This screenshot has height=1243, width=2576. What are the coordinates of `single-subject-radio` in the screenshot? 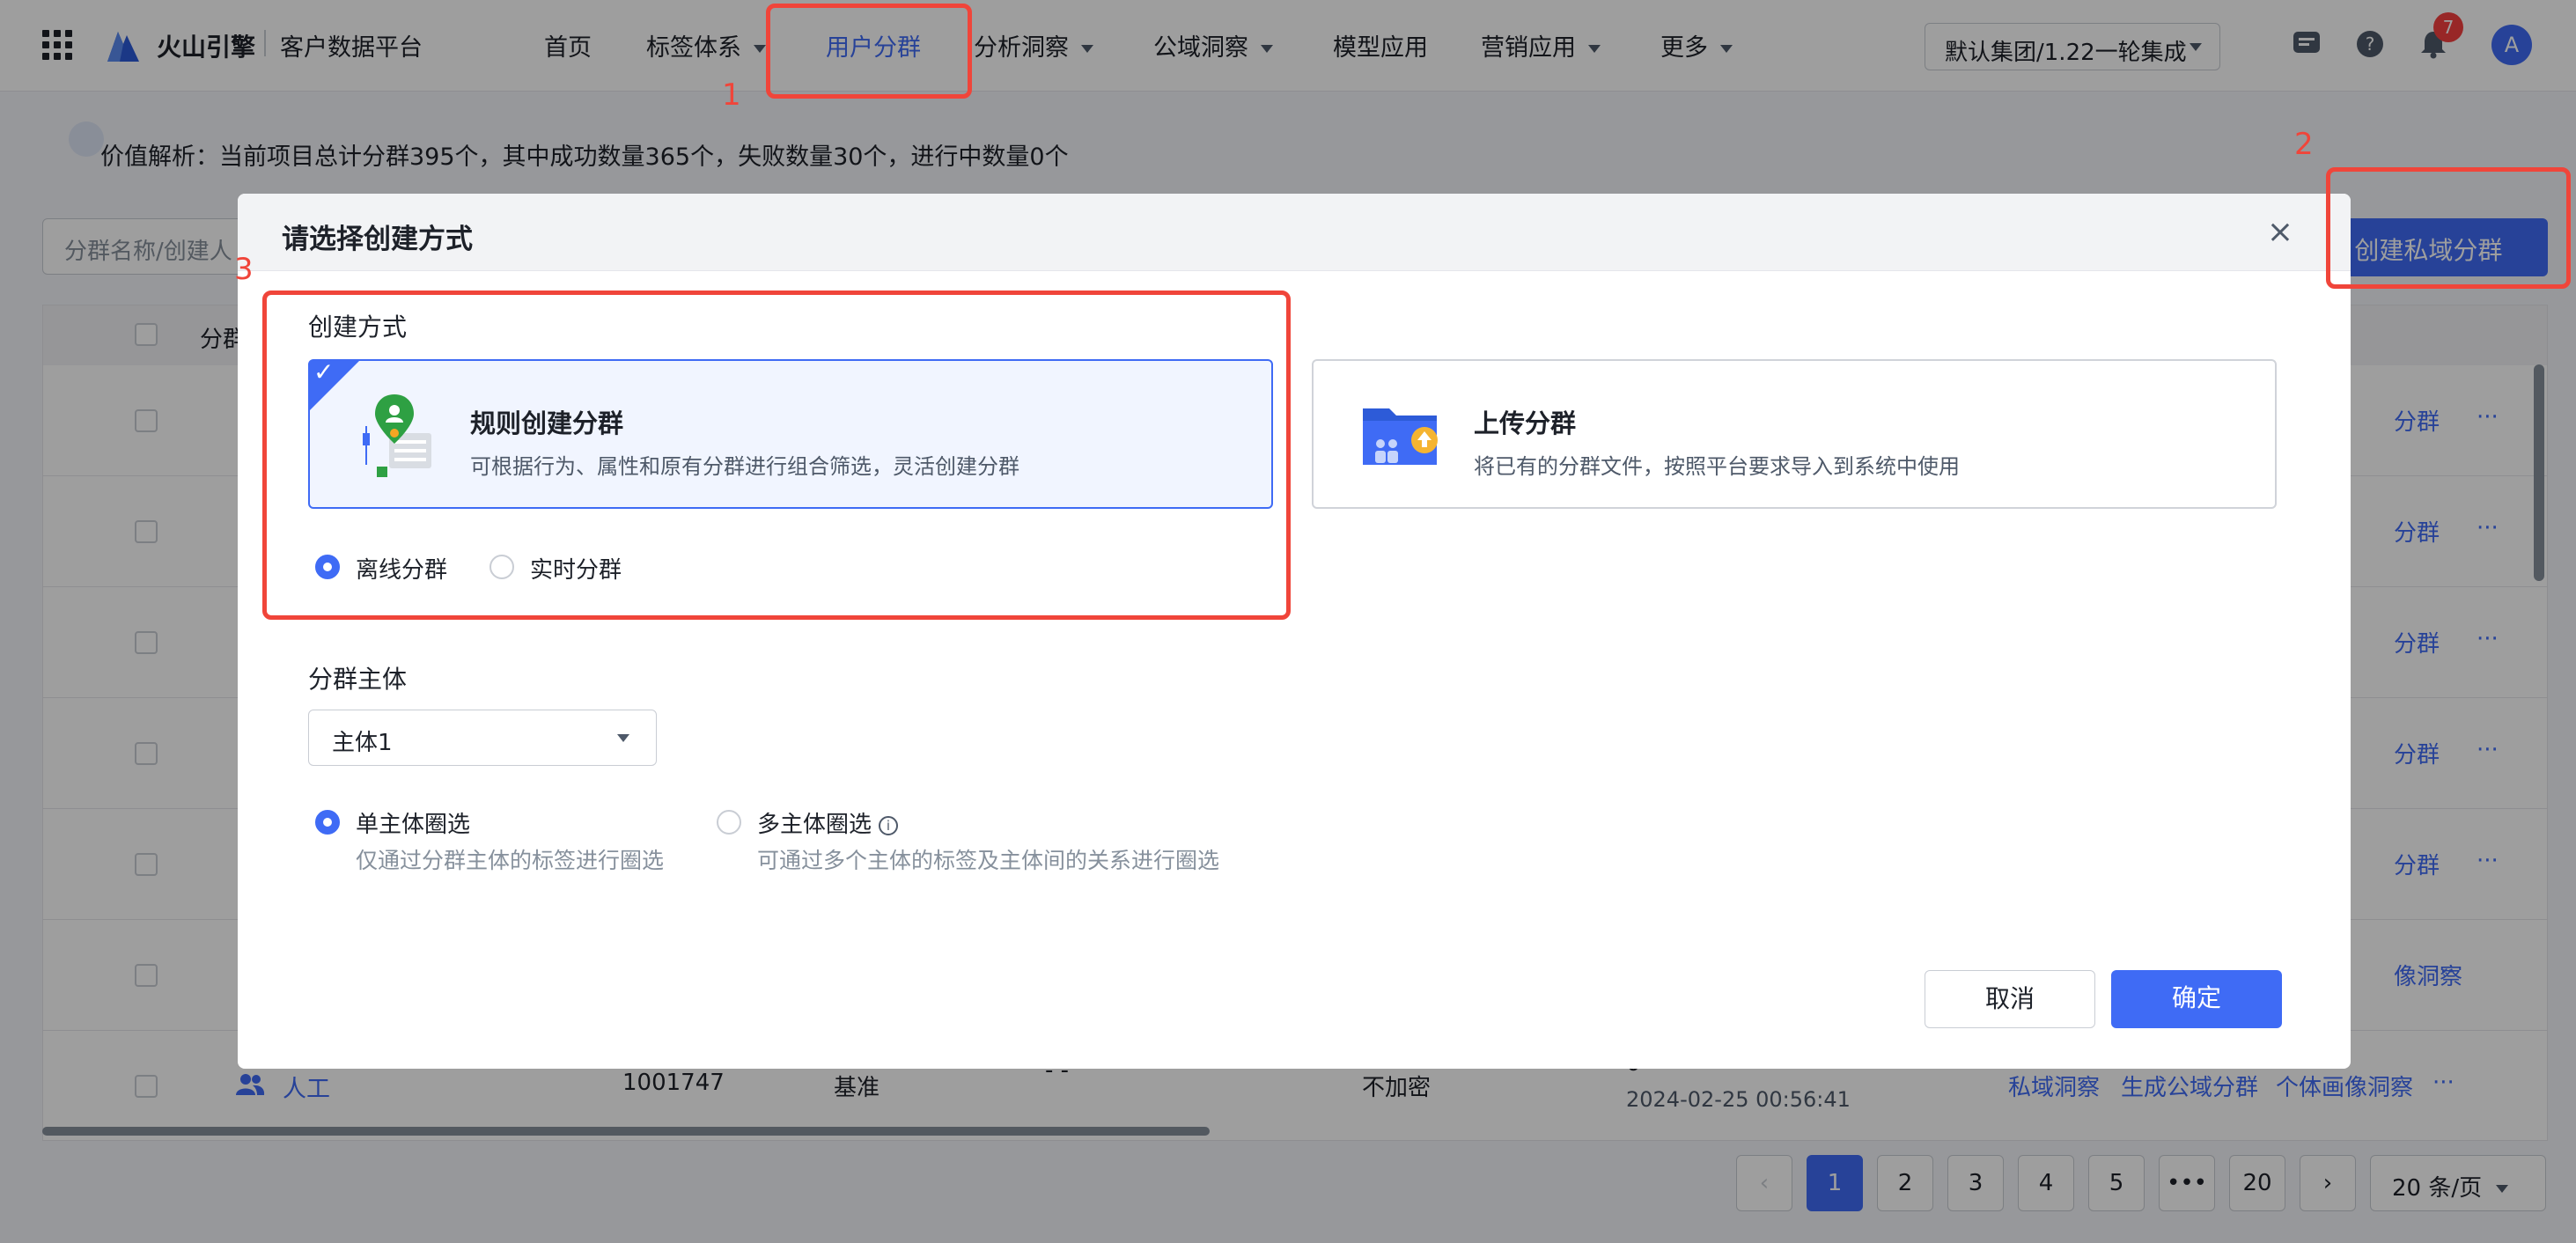 It's located at (328, 822).